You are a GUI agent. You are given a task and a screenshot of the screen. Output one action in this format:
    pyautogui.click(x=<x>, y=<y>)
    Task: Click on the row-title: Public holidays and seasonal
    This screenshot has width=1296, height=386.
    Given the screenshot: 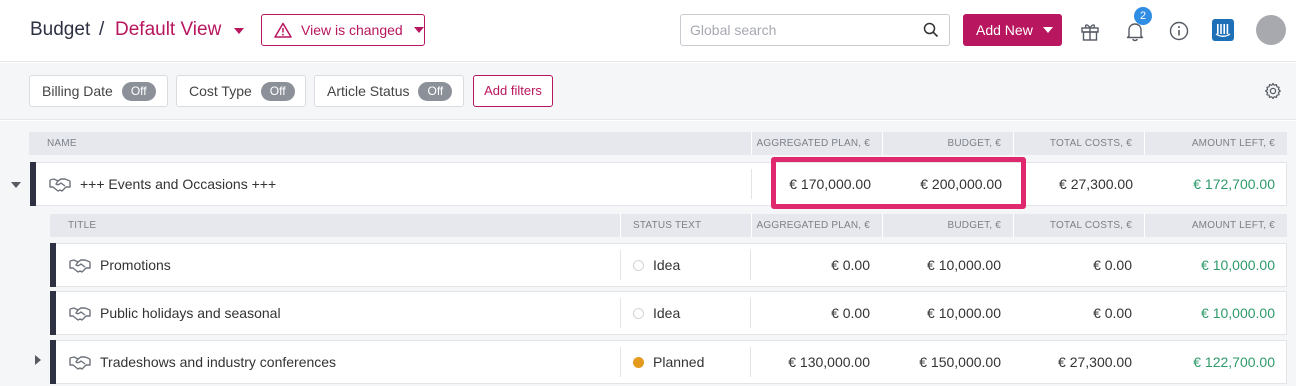 What is the action you would take?
    pyautogui.click(x=190, y=313)
    